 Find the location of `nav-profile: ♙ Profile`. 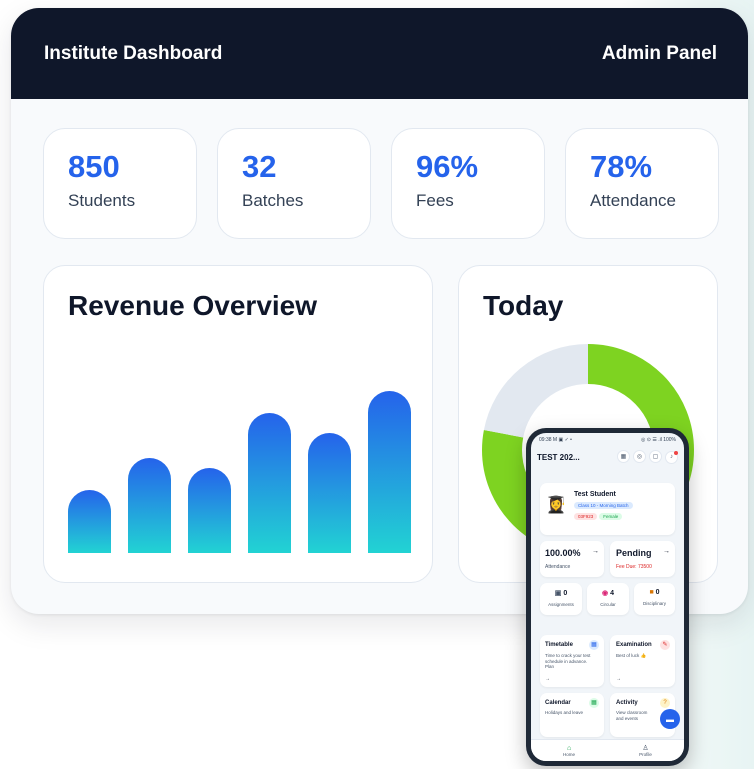

nav-profile: ♙ Profile is located at coordinates (645, 750).